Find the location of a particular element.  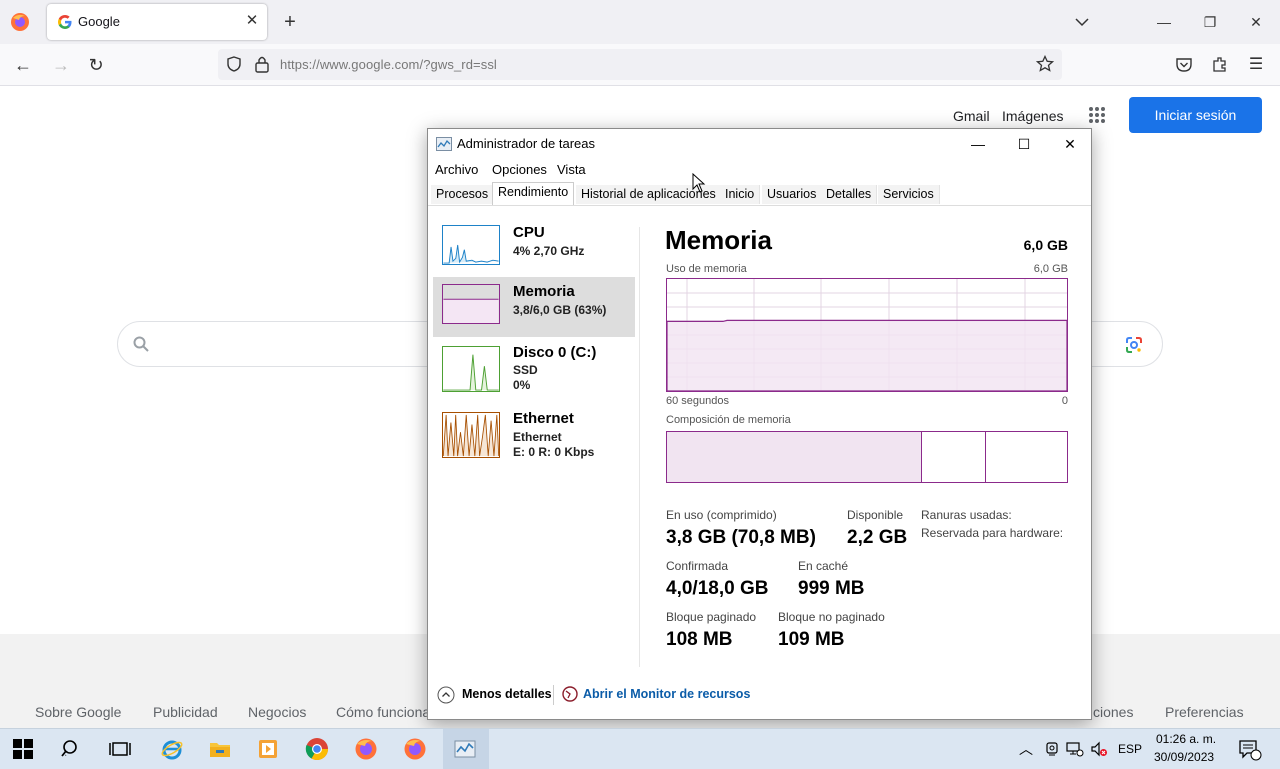

gmail-link: Gmail is located at coordinates (971, 116).